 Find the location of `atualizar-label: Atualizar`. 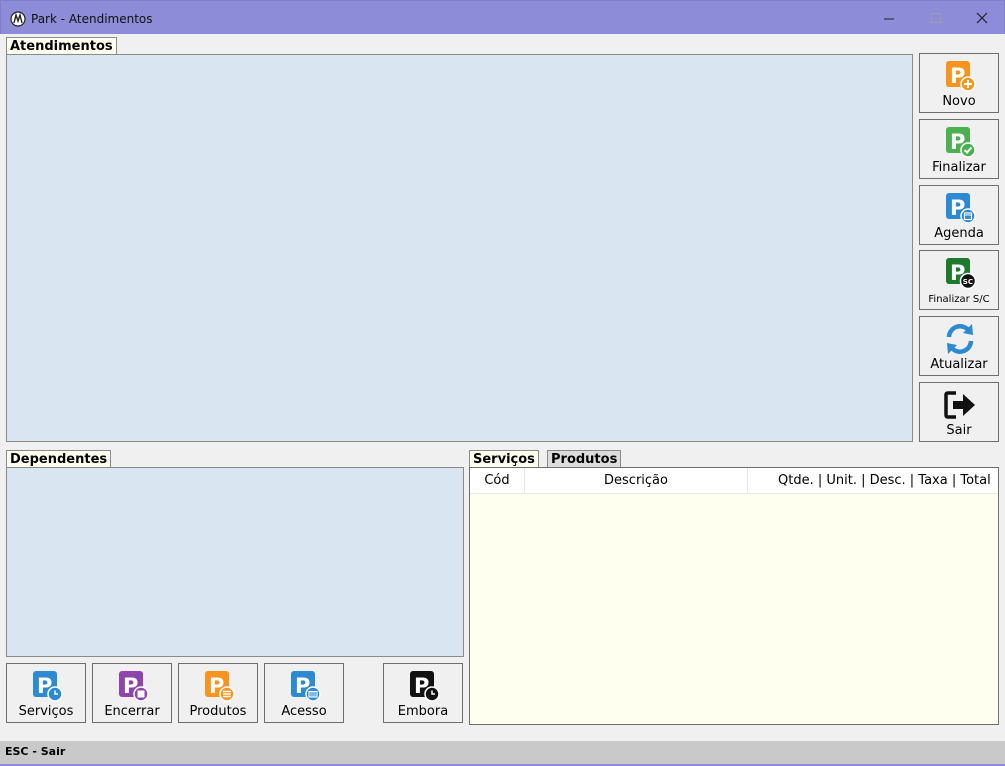

atualizar-label: Atualizar is located at coordinates (959, 364).